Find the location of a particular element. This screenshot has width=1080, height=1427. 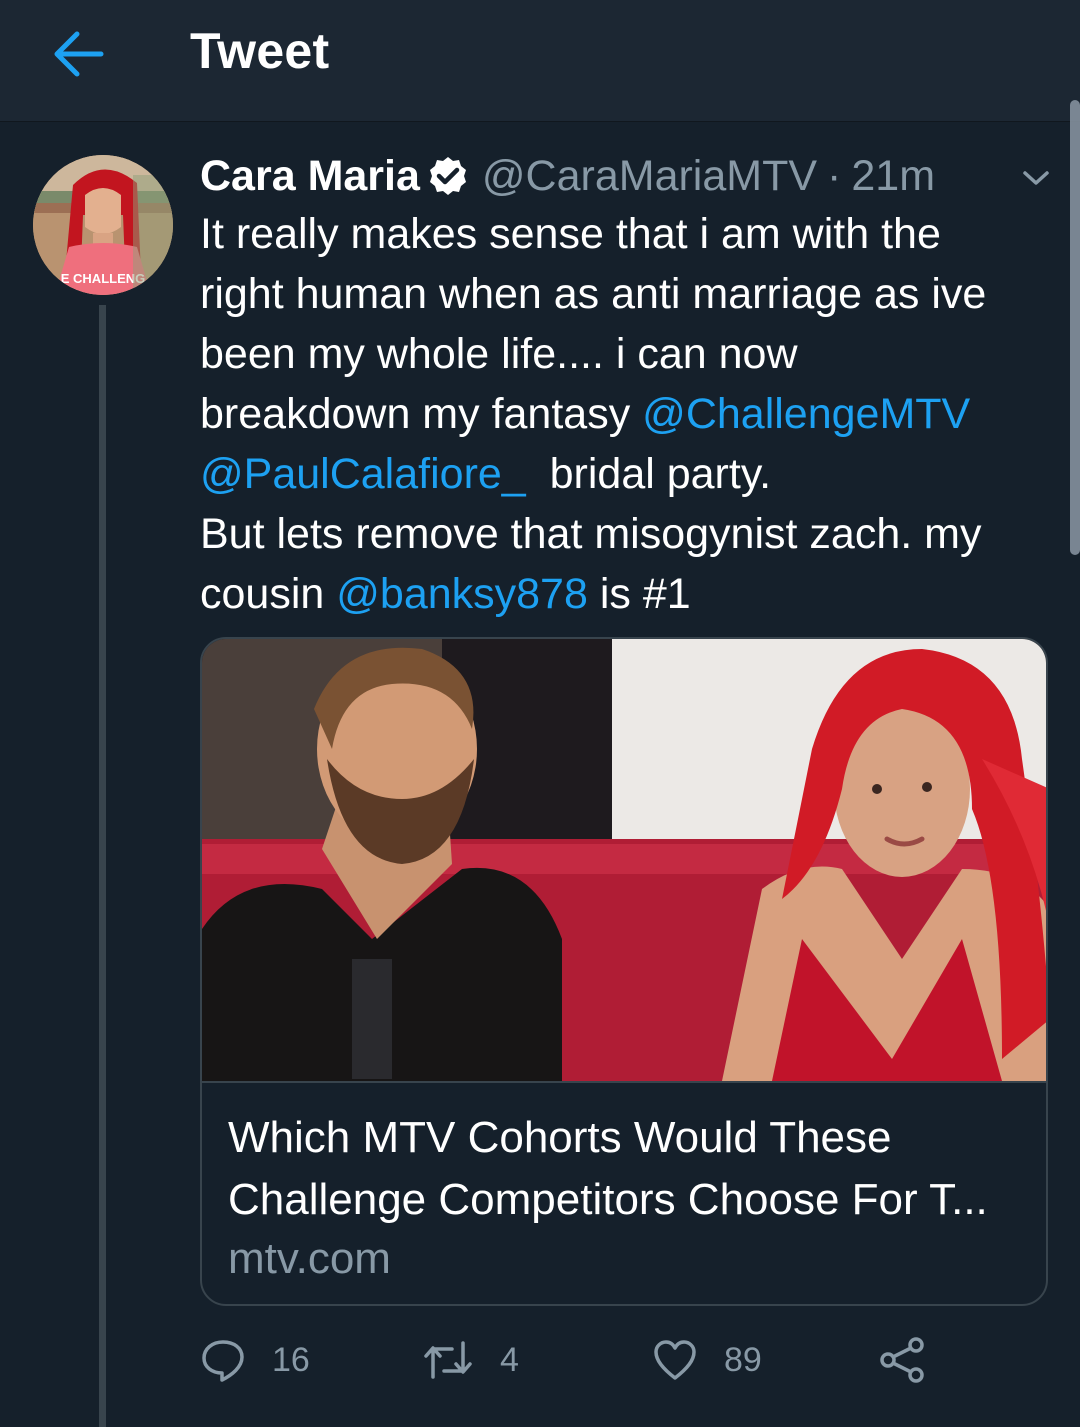

tweet-text-line: cousin @banksy878 is #1 is located at coordinates (630, 594).